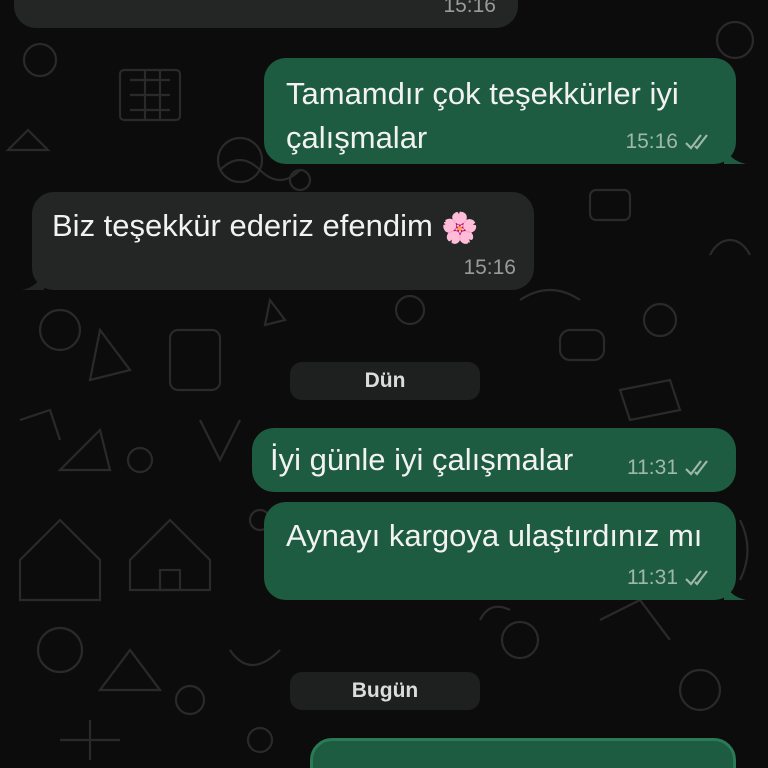 The image size is (768, 768). Describe the element at coordinates (460, 228) in the screenshot. I see `cherry-blossom-icon: 🌸` at that location.